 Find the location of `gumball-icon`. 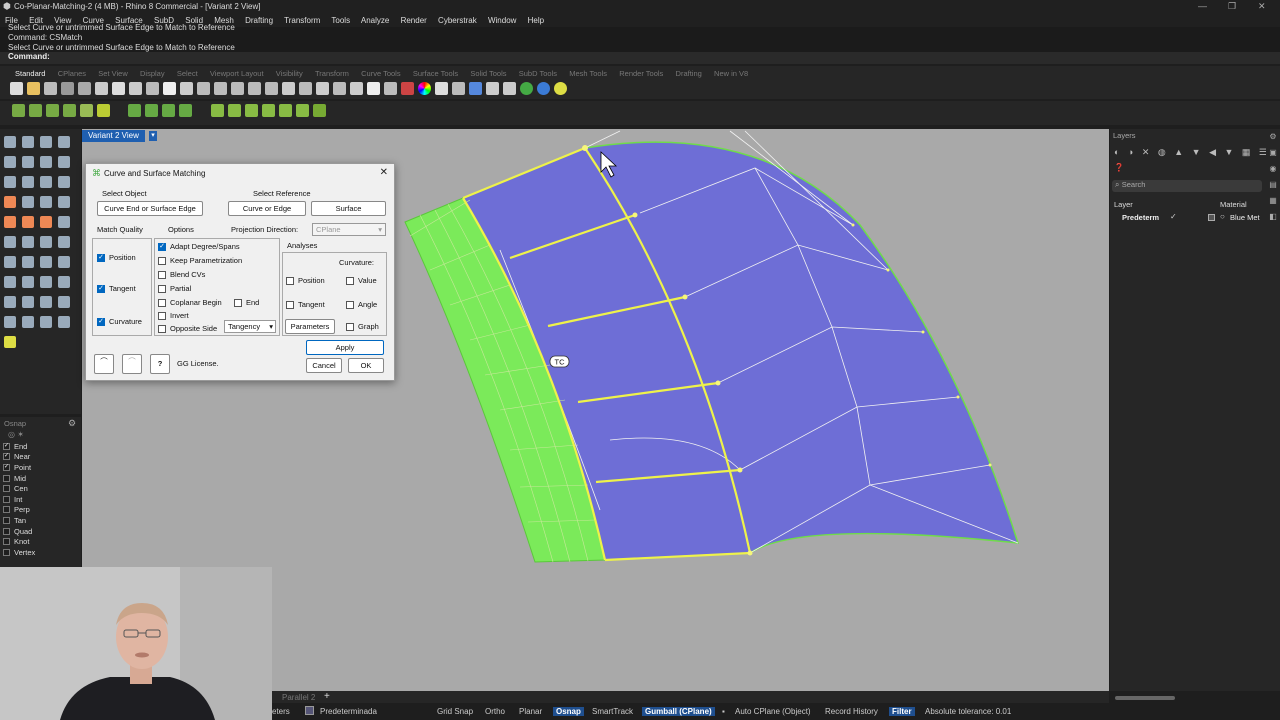

gumball-icon is located at coordinates (64, 322).